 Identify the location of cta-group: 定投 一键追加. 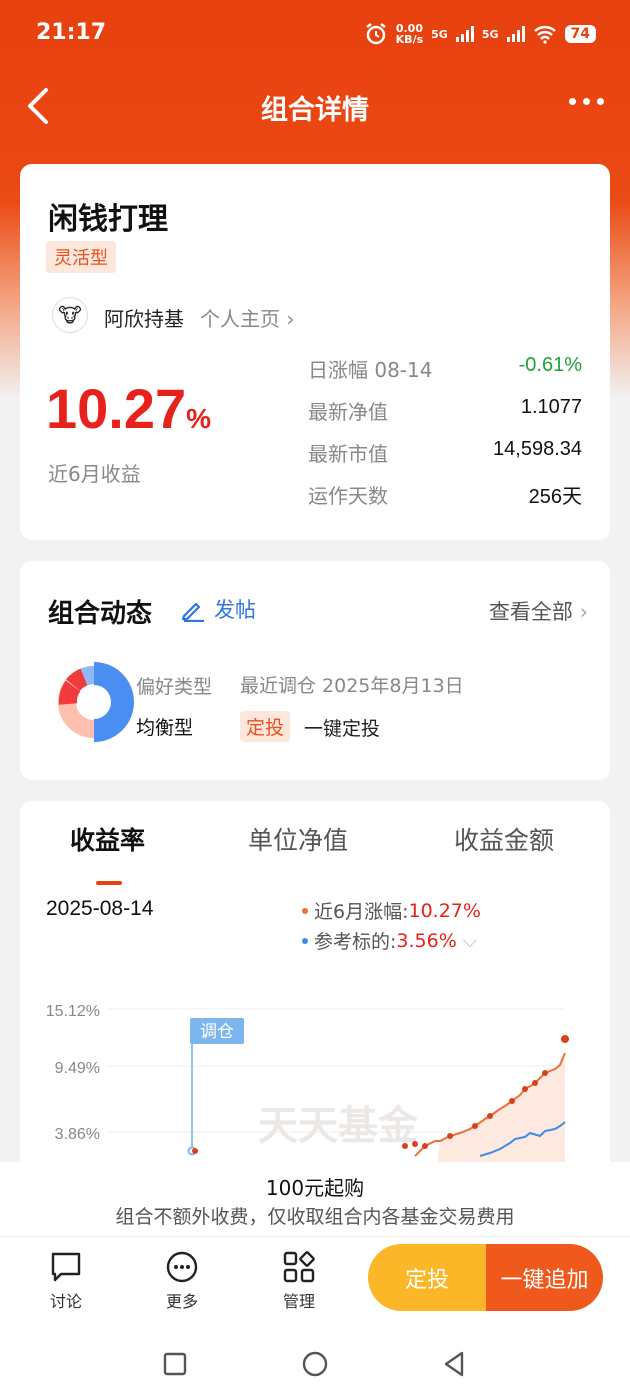
(485, 1277).